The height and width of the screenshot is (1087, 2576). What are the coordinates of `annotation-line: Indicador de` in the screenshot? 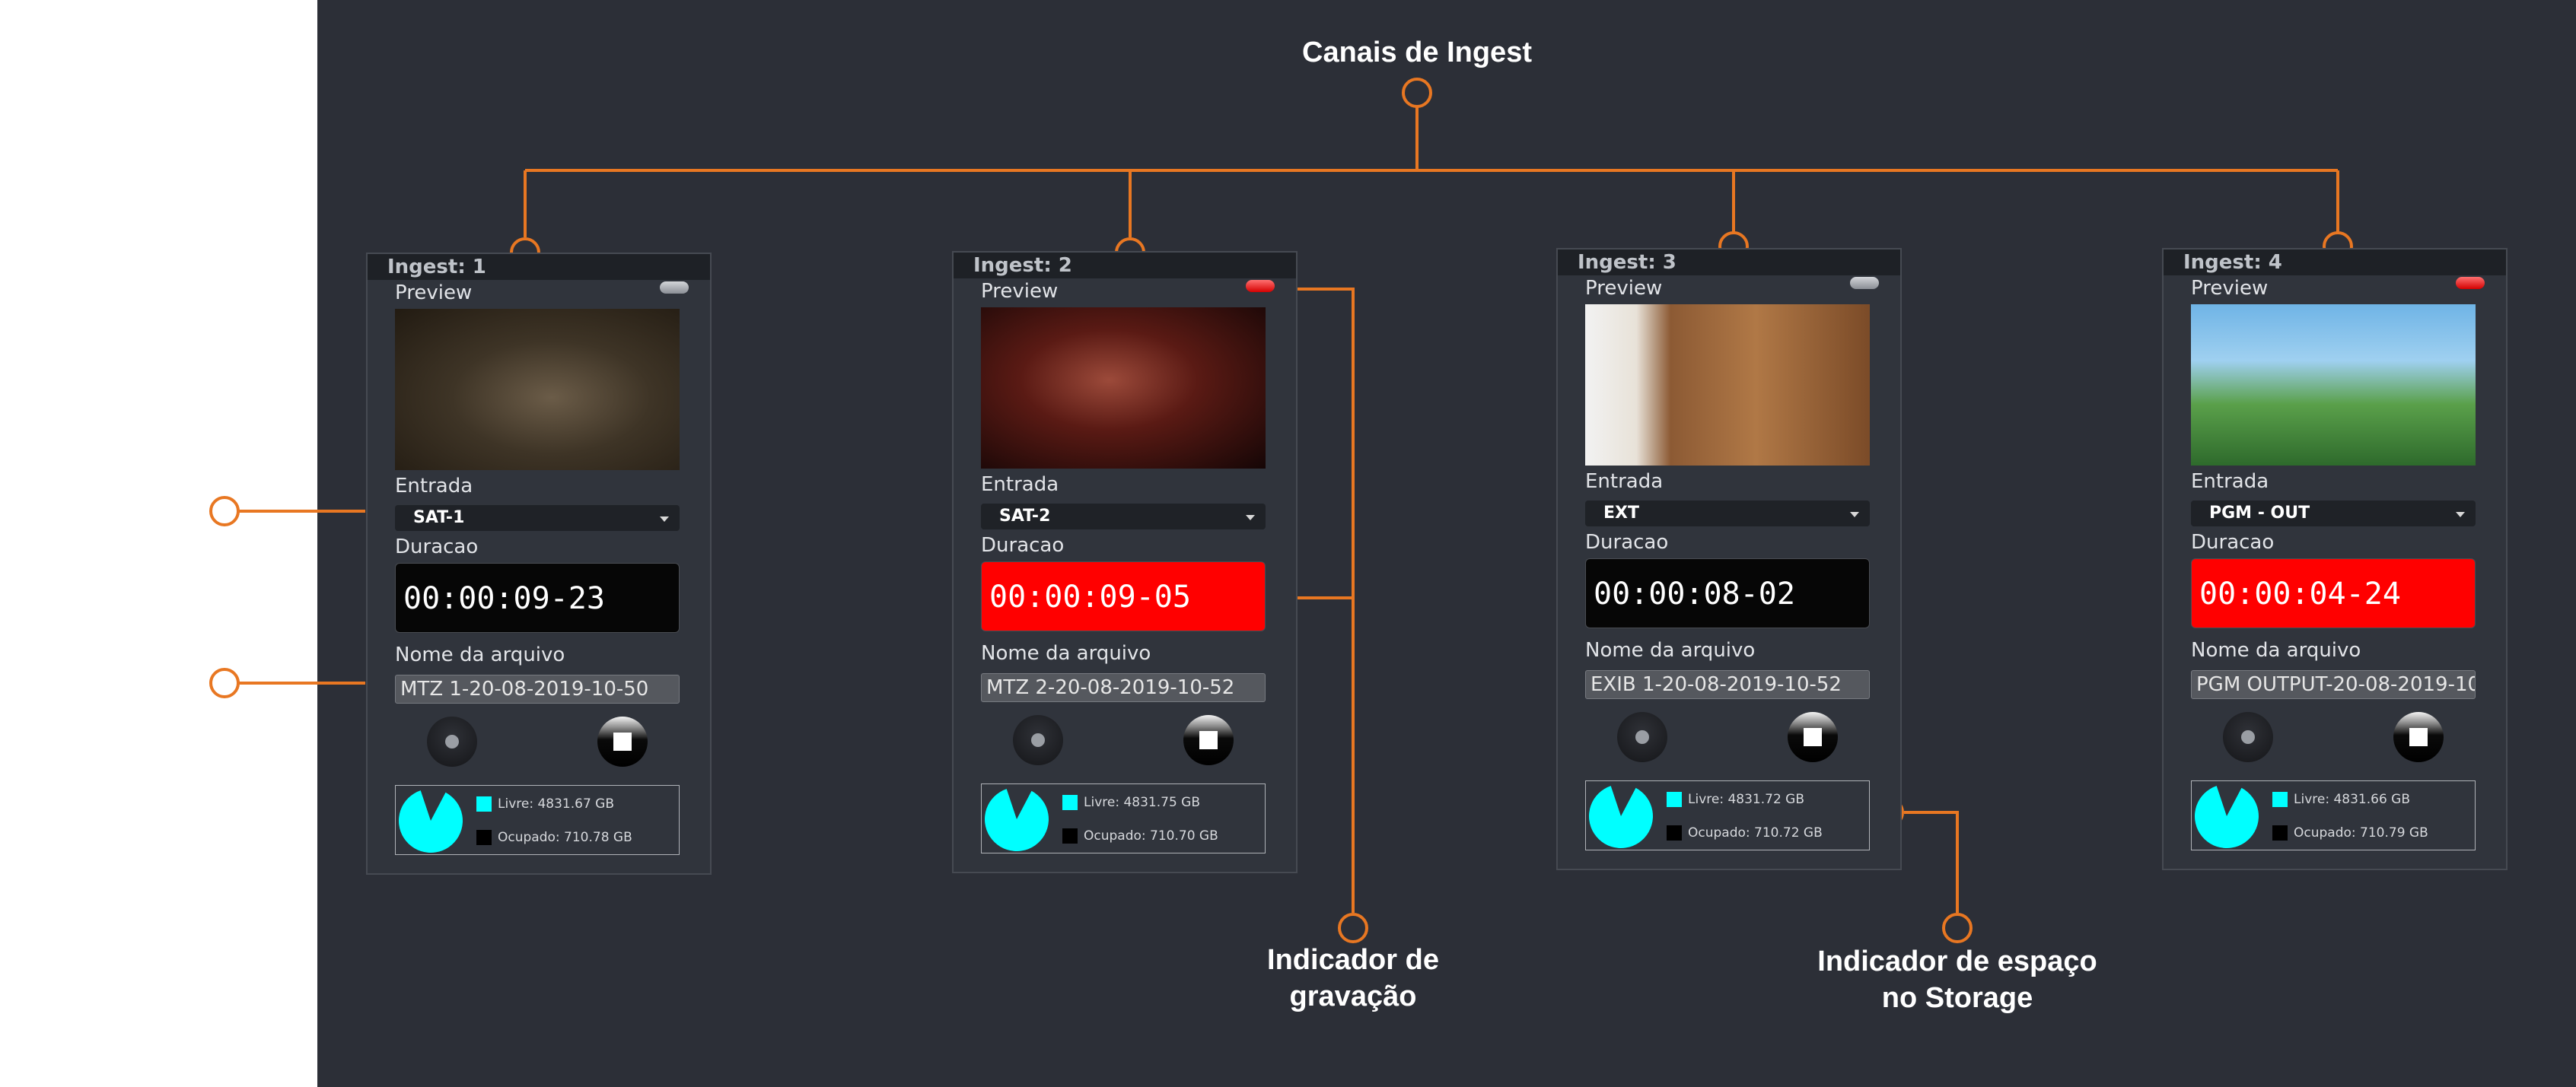 It's located at (1353, 960).